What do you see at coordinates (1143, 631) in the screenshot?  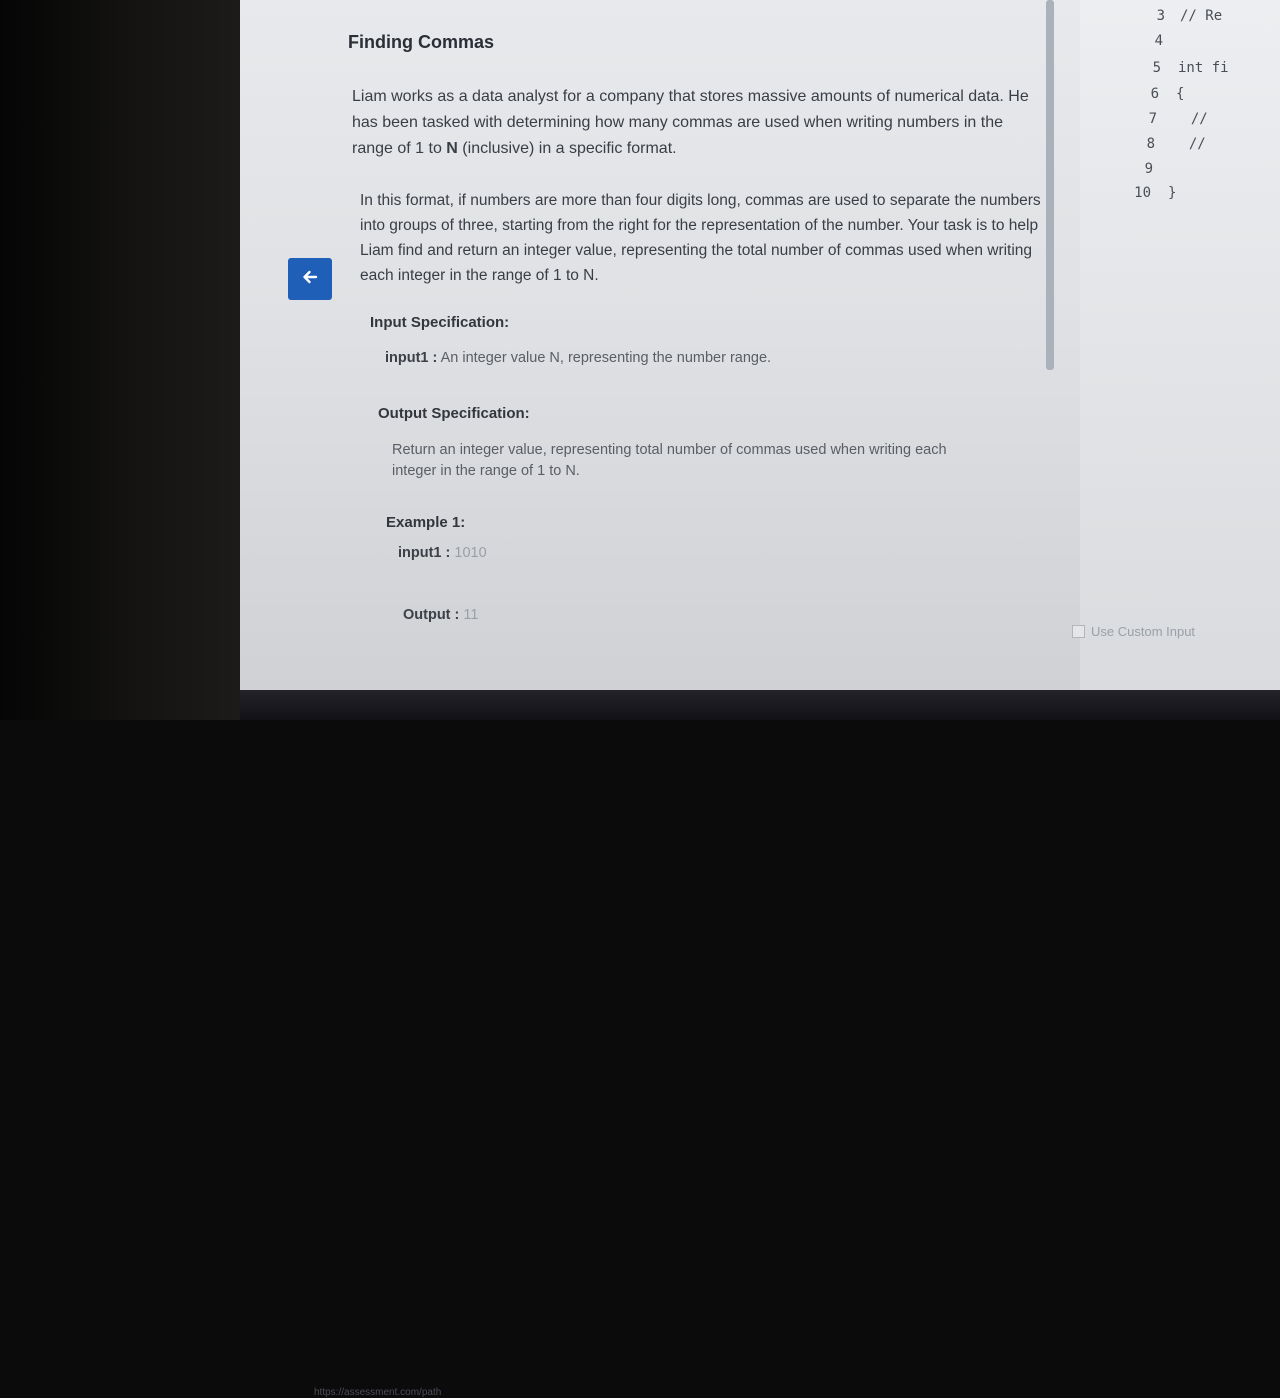 I see `custom-input-label: Use Custom Input` at bounding box center [1143, 631].